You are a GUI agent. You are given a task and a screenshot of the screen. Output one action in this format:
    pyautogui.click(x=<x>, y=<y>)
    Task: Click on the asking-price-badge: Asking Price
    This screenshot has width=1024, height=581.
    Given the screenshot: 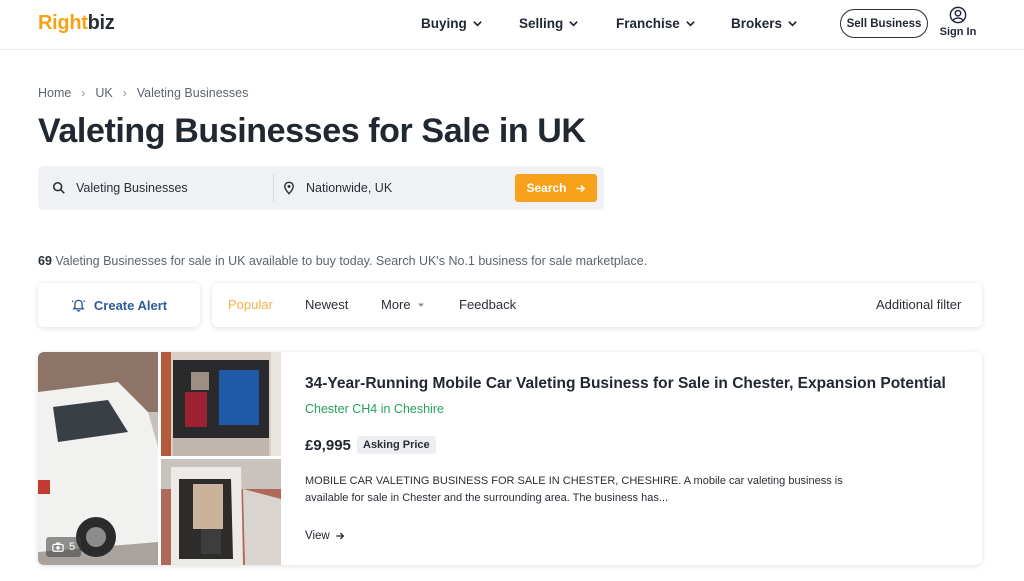 What is the action you would take?
    pyautogui.click(x=396, y=445)
    